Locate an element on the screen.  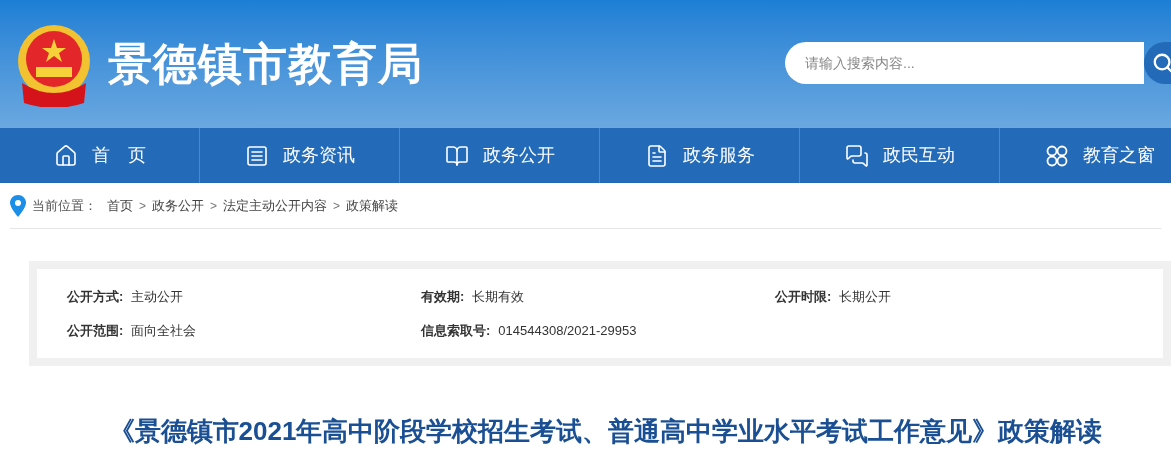
nav-item: 政务公开 is located at coordinates (500, 155).